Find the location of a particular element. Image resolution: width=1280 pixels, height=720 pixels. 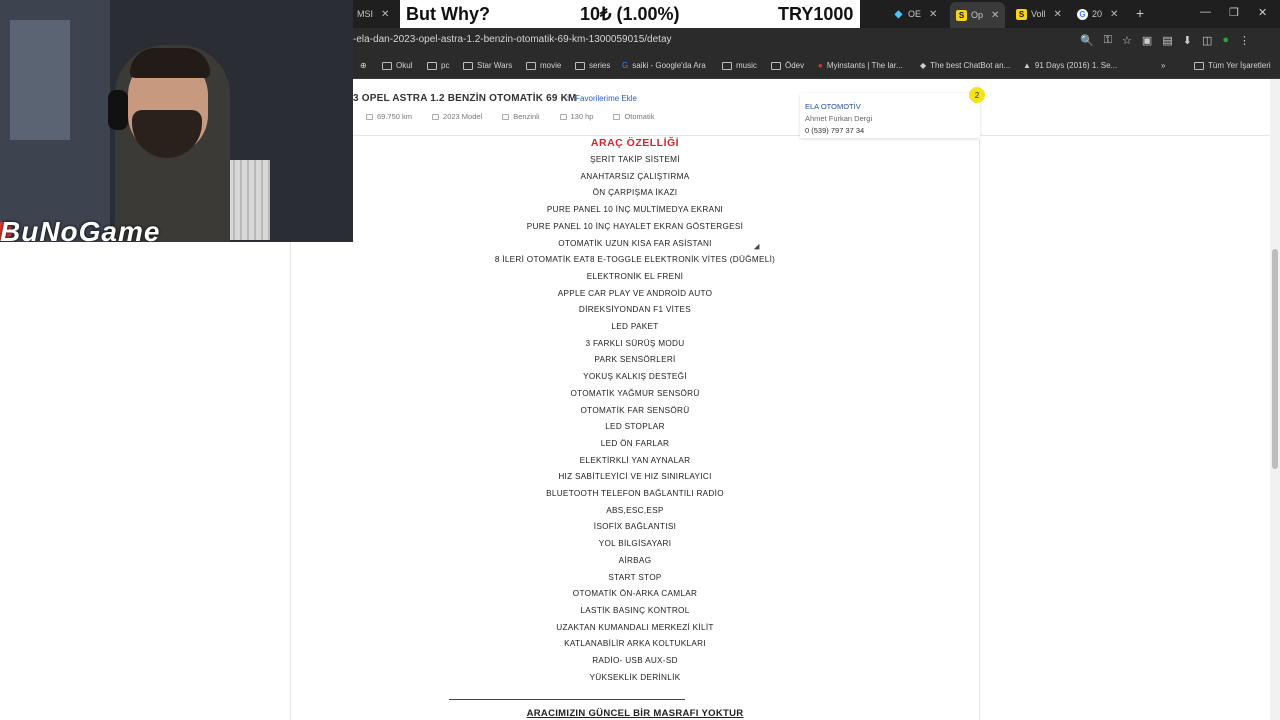

tab-20: G 20 ✕ is located at coordinates (1097, 14).